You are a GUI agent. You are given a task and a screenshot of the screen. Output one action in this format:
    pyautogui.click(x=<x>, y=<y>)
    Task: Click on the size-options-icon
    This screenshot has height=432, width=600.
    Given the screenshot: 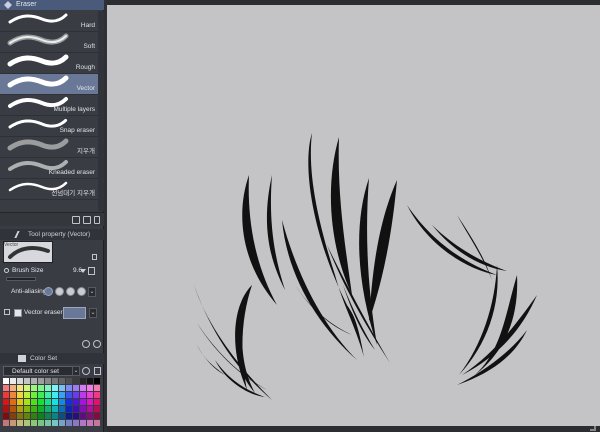 What is the action you would take?
    pyautogui.click(x=91, y=271)
    